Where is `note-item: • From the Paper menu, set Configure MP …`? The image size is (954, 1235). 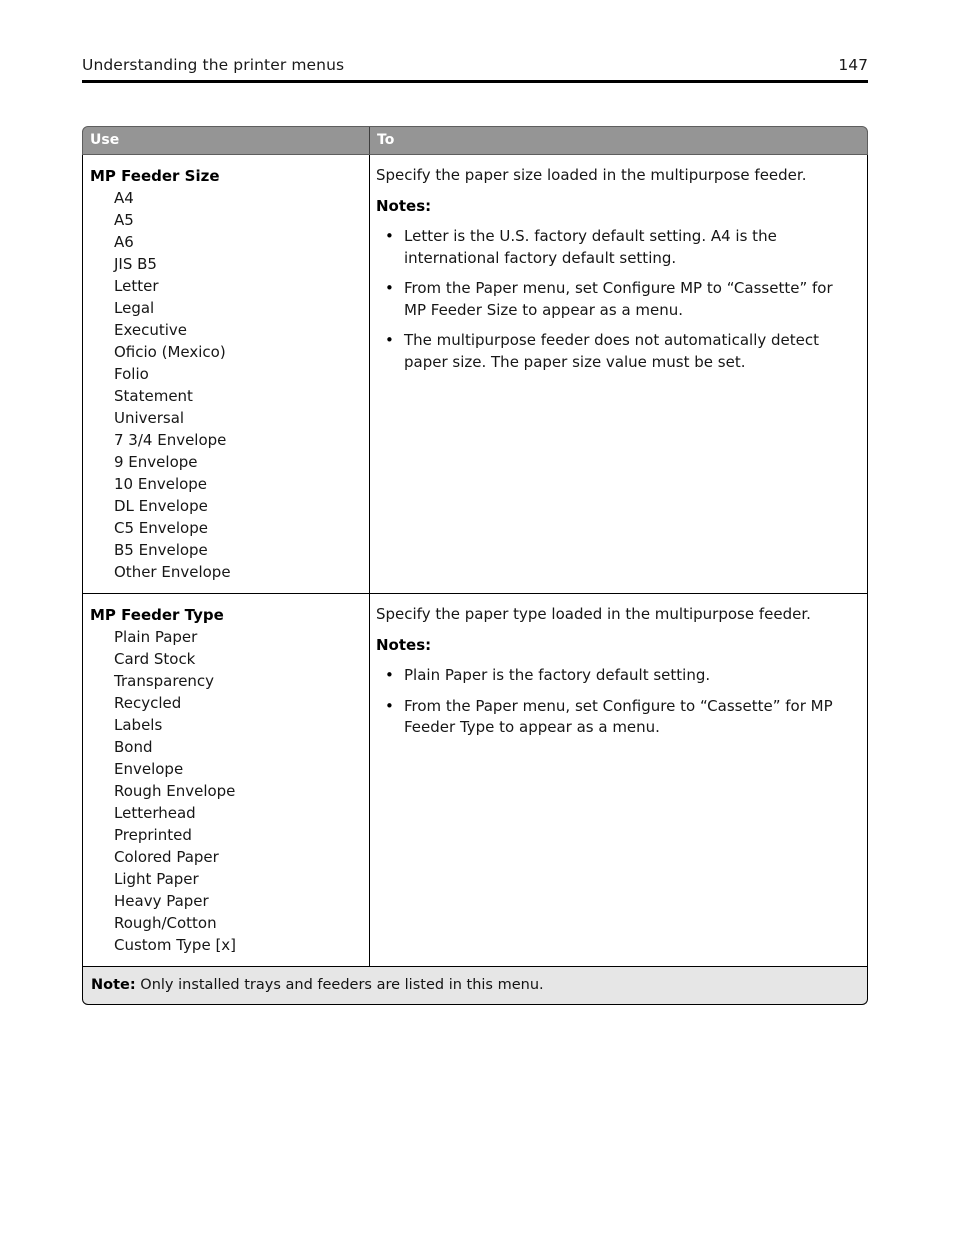 note-item: • From the Paper menu, set Configure MP … is located at coordinates (616, 299).